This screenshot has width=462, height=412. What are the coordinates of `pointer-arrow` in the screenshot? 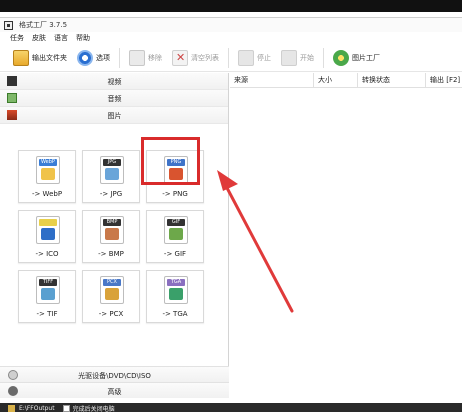 It's located at (255, 241).